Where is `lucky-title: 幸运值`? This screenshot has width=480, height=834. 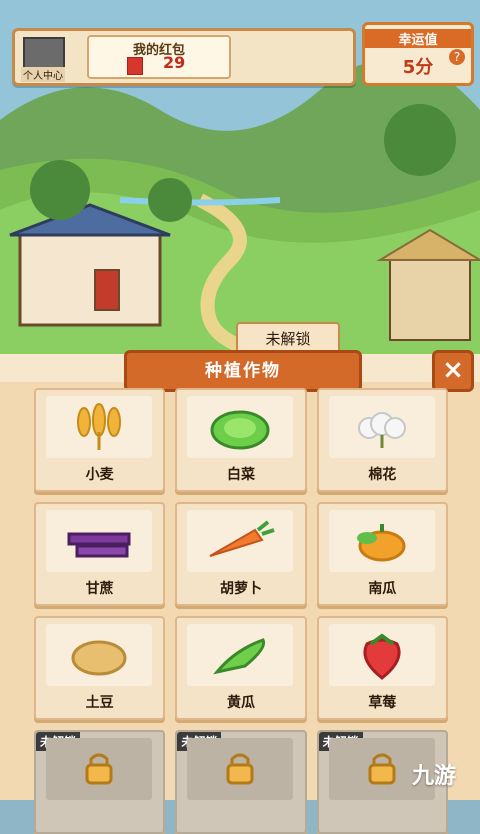
lucky-title: 幸运值 is located at coordinates (418, 38).